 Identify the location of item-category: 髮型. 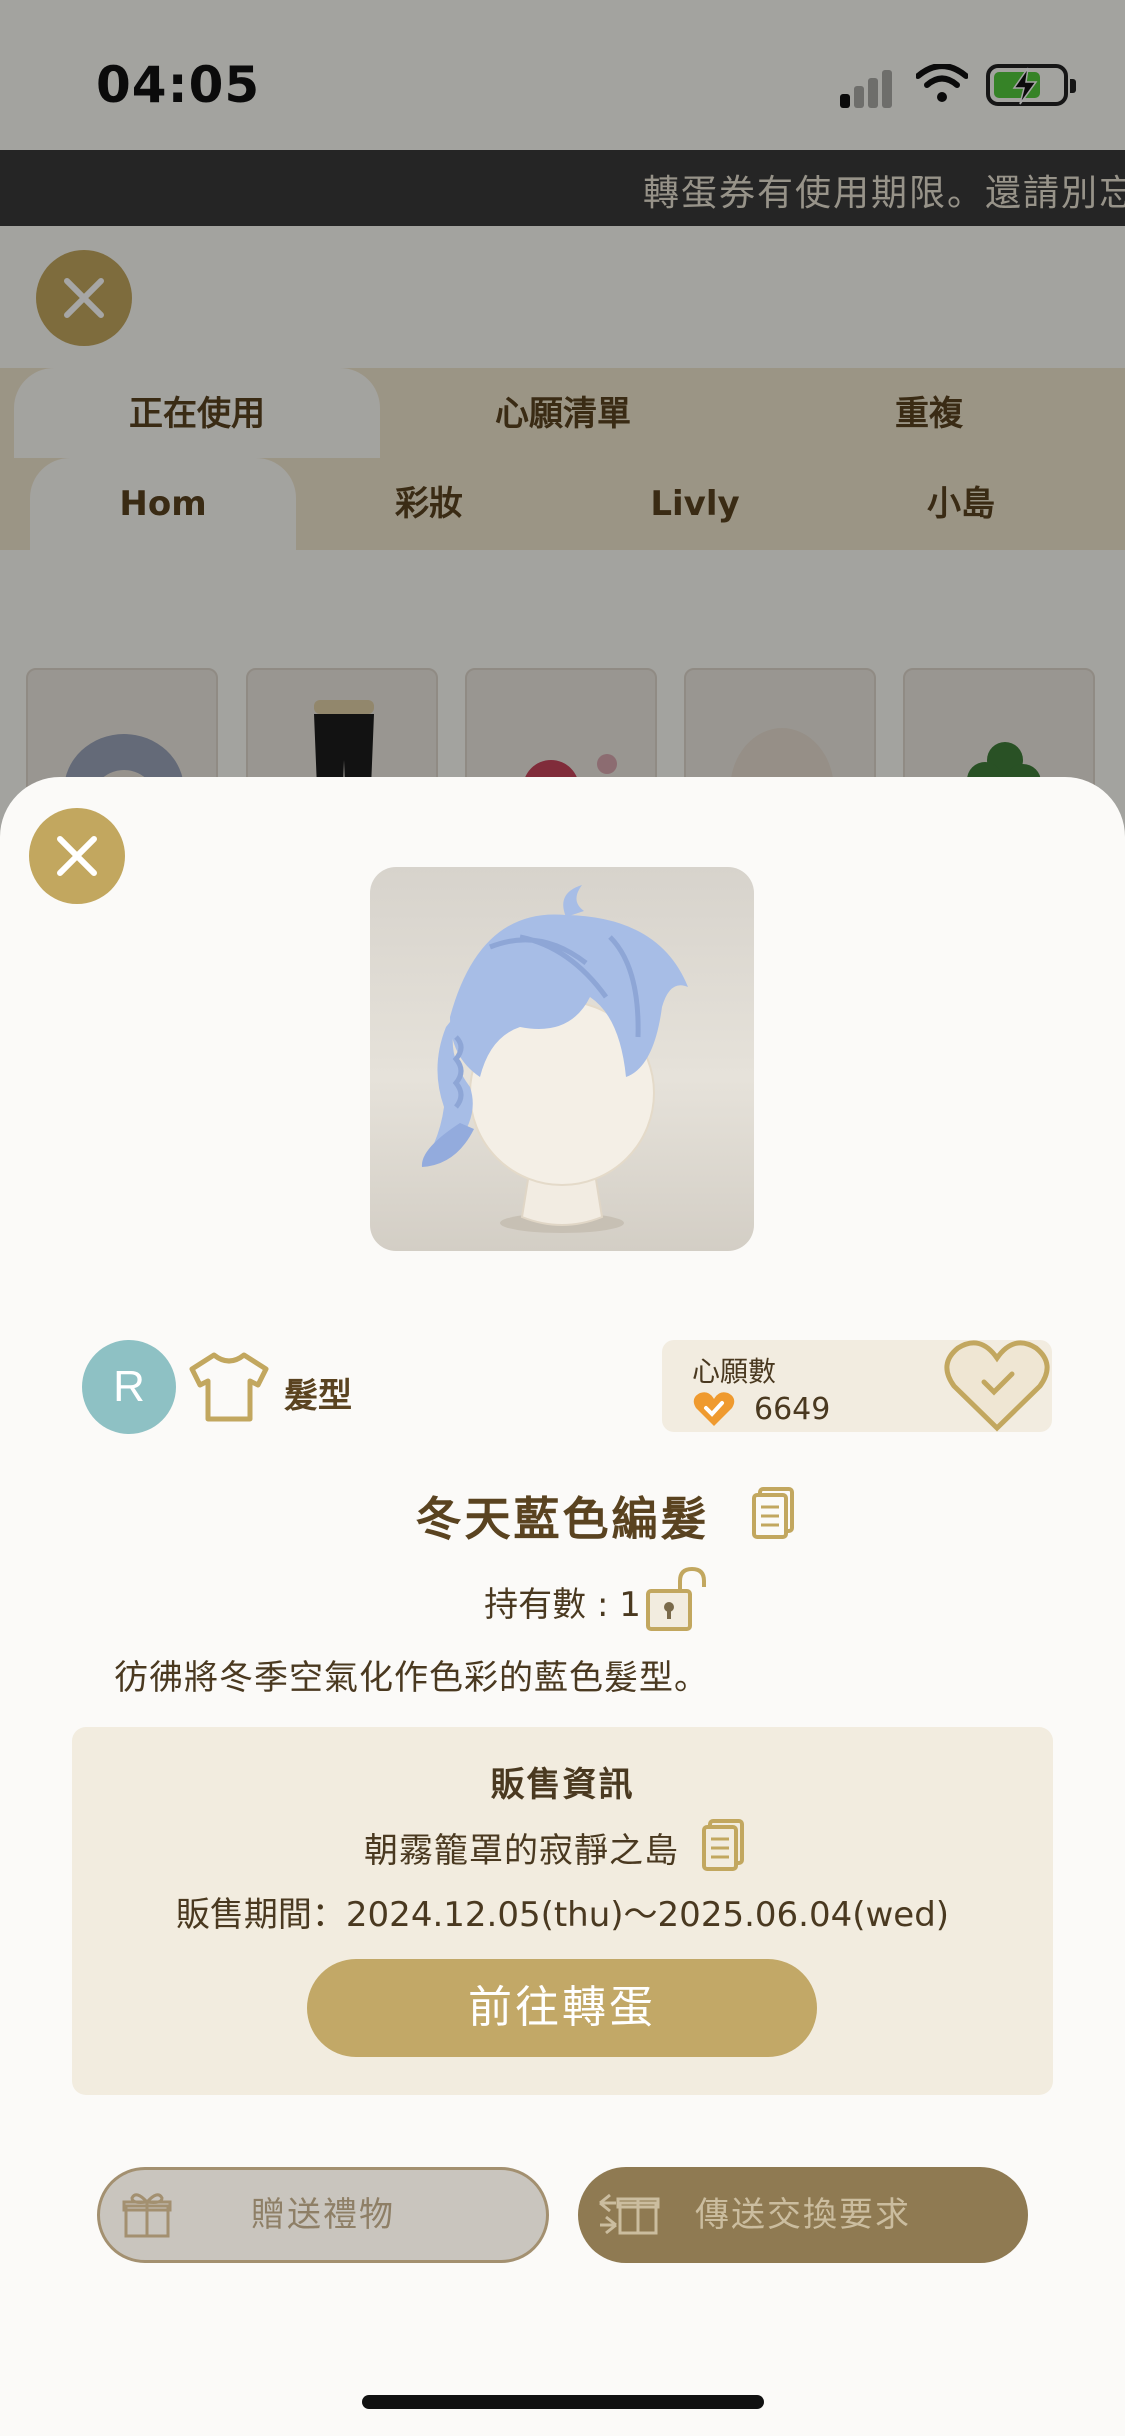
(318, 1396).